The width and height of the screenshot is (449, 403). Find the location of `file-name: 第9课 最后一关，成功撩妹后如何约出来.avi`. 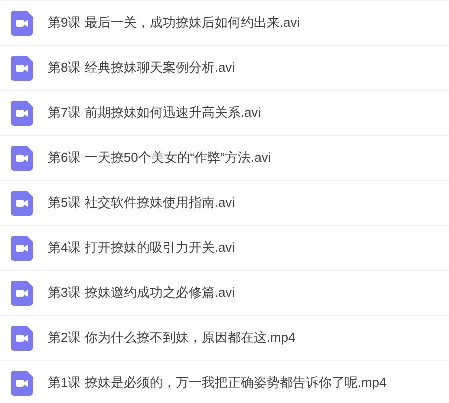

file-name: 第9课 最后一关，成功撩妹后如何约出来.avi is located at coordinates (174, 23).